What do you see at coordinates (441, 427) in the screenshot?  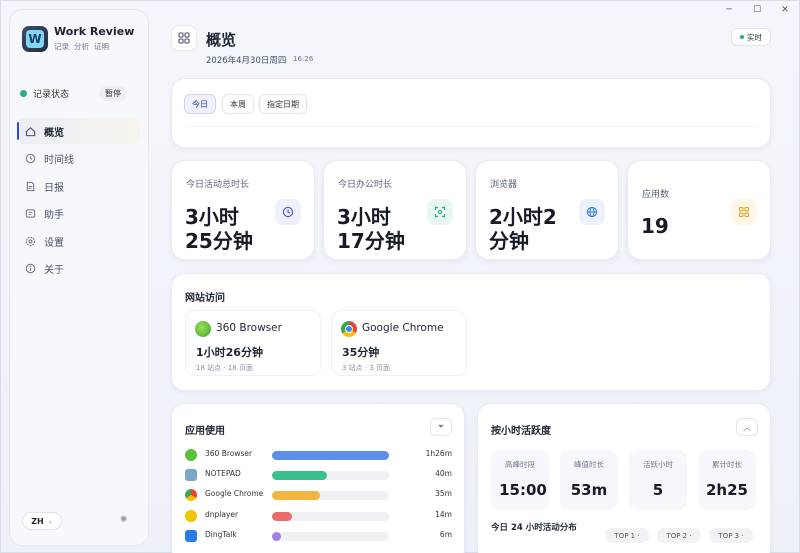 I see `filter-icon: ⏷` at bounding box center [441, 427].